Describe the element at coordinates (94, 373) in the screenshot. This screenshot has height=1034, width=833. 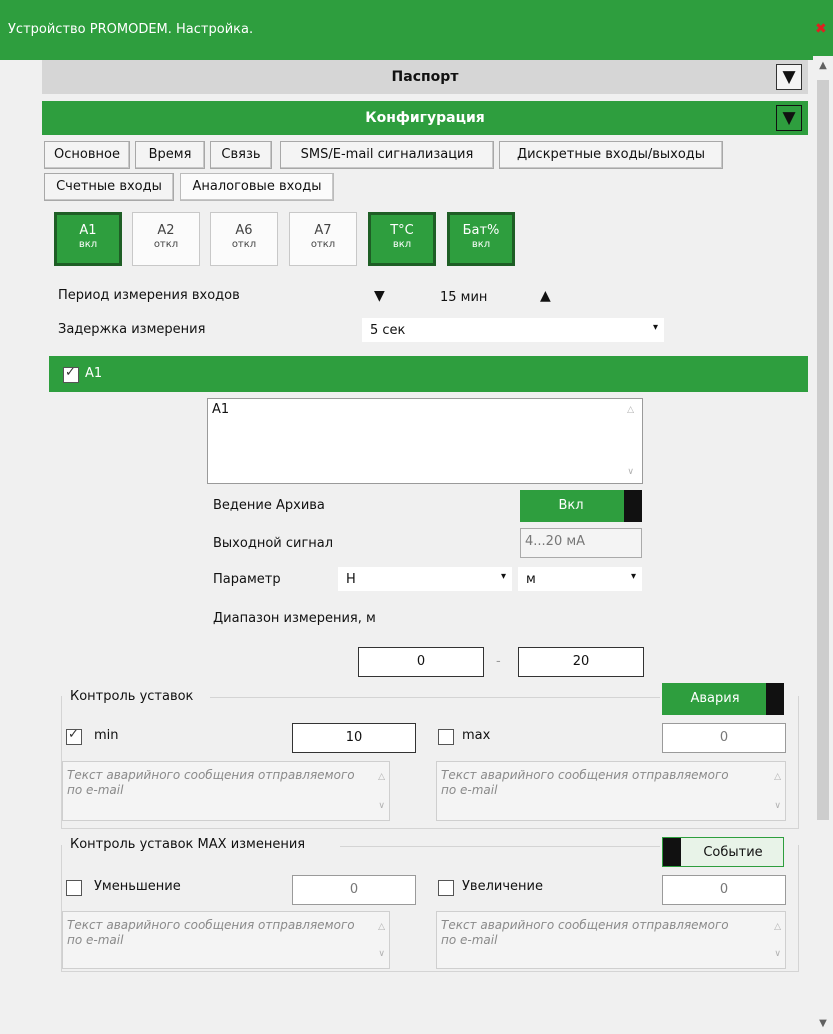
I see `channel-panel-title: A1` at that location.